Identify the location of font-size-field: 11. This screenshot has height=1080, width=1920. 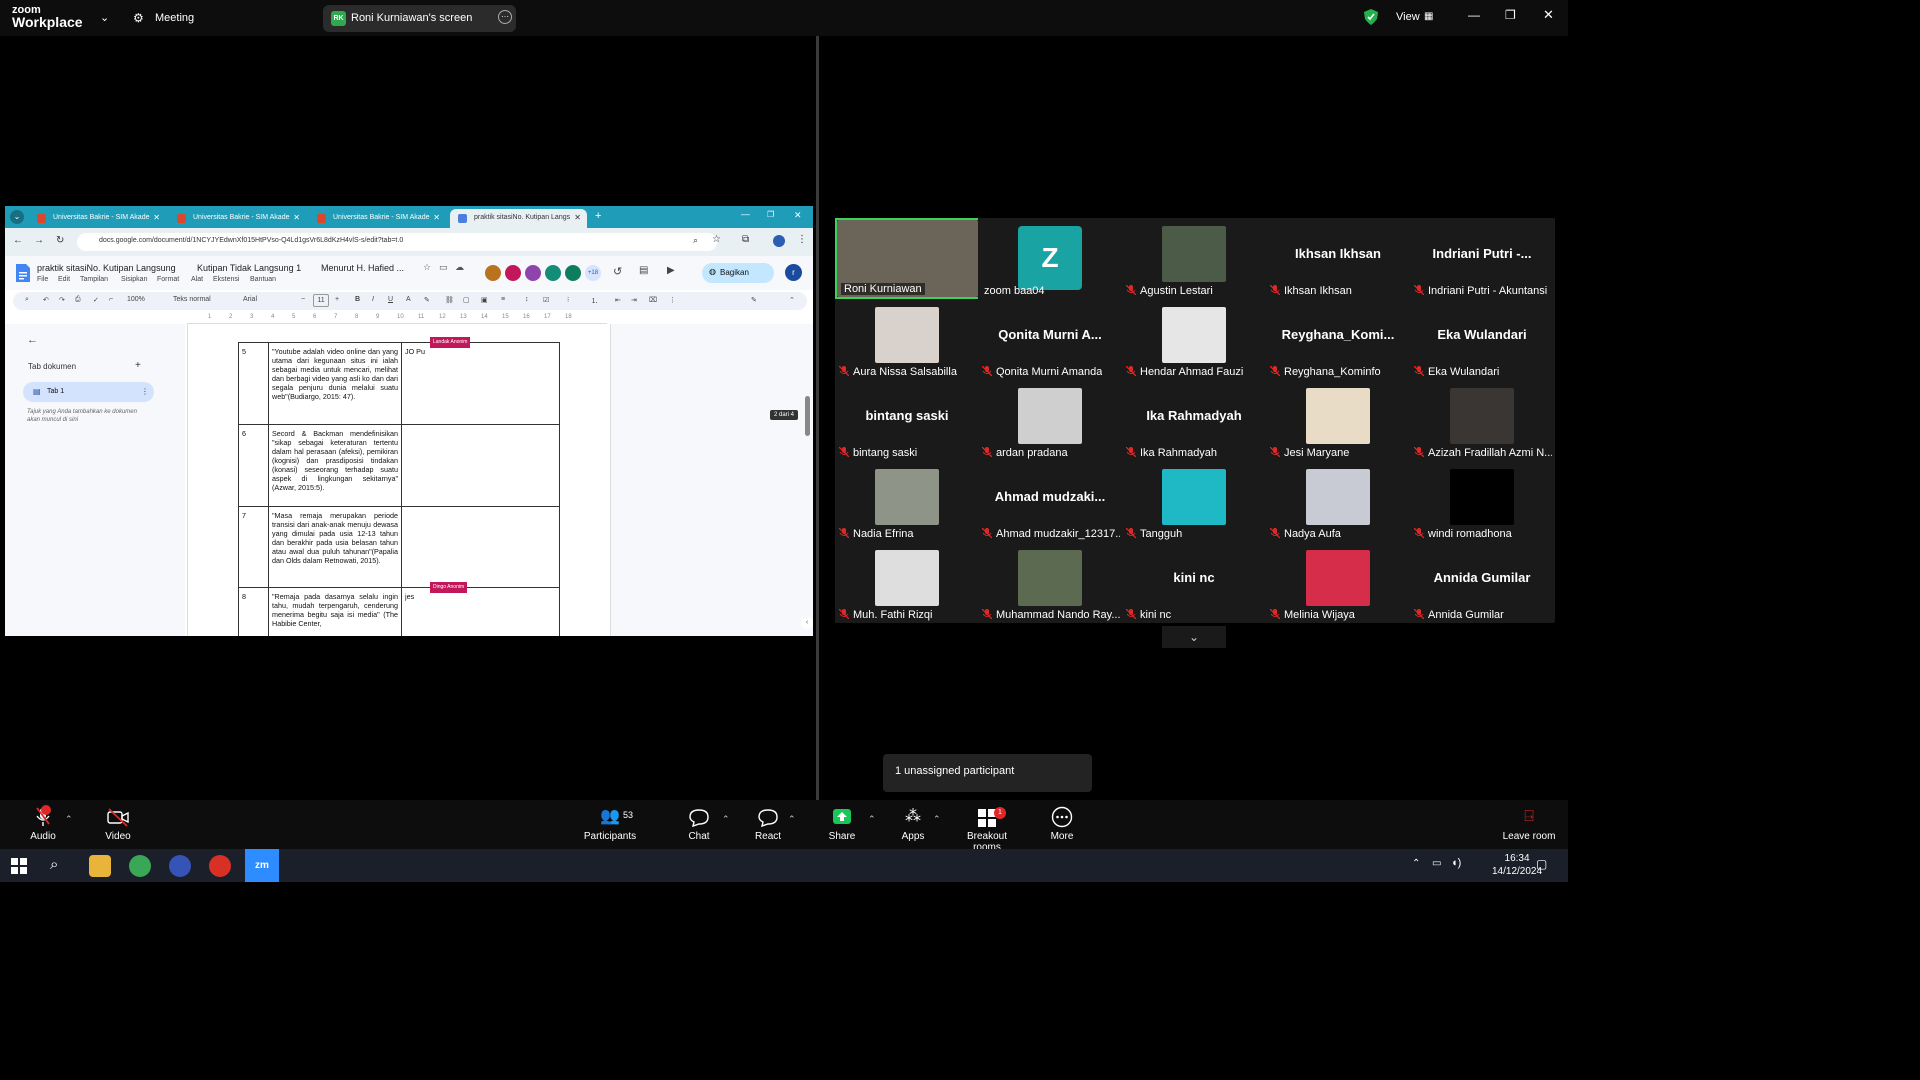
(321, 300).